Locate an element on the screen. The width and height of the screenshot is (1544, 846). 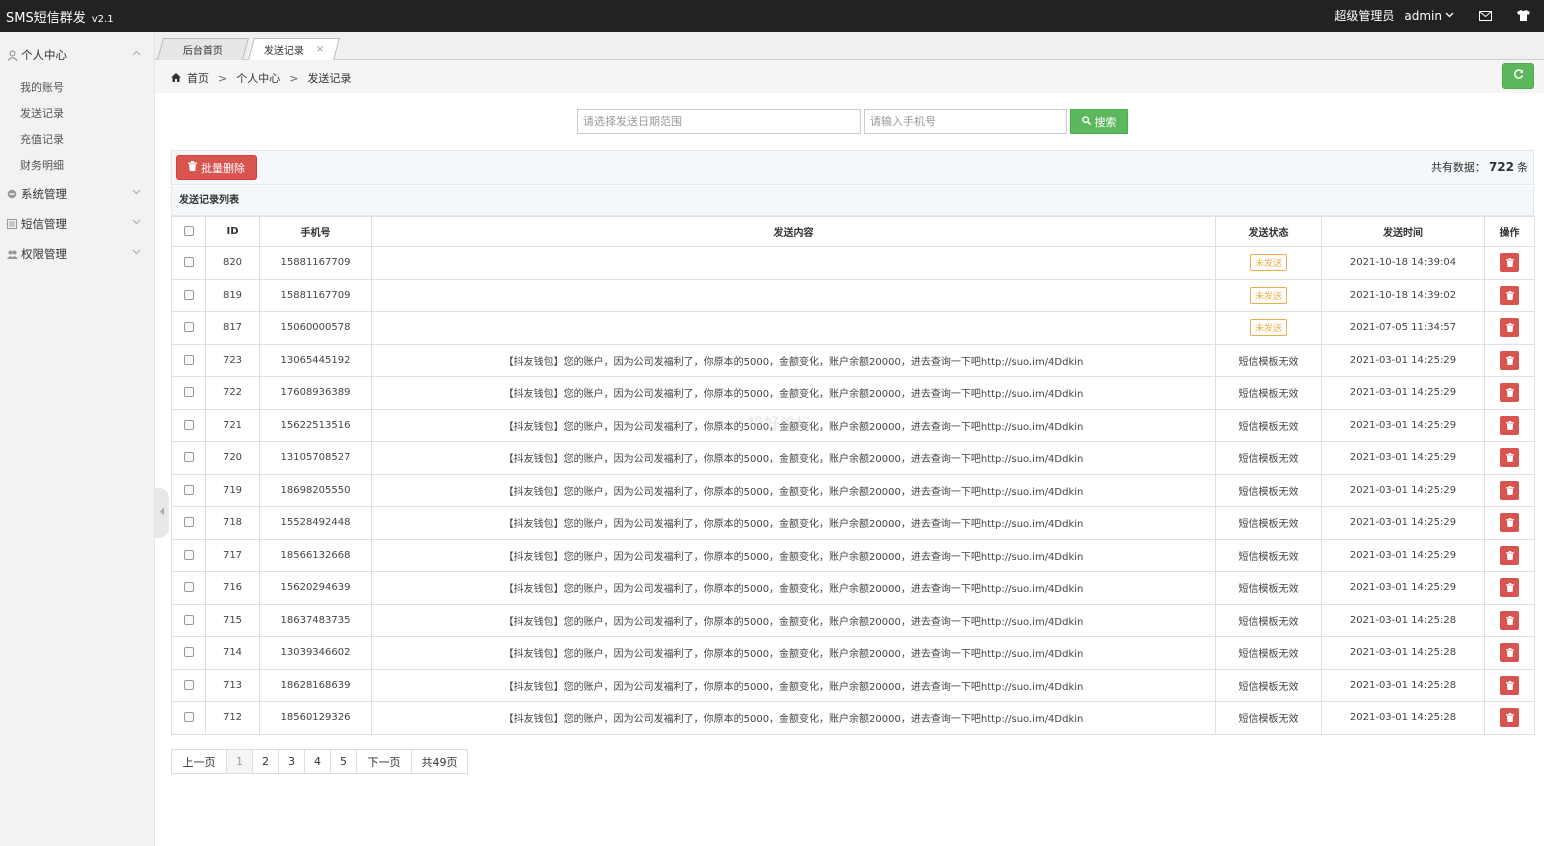
batch-delete-button: 批量删除 is located at coordinates (216, 167).